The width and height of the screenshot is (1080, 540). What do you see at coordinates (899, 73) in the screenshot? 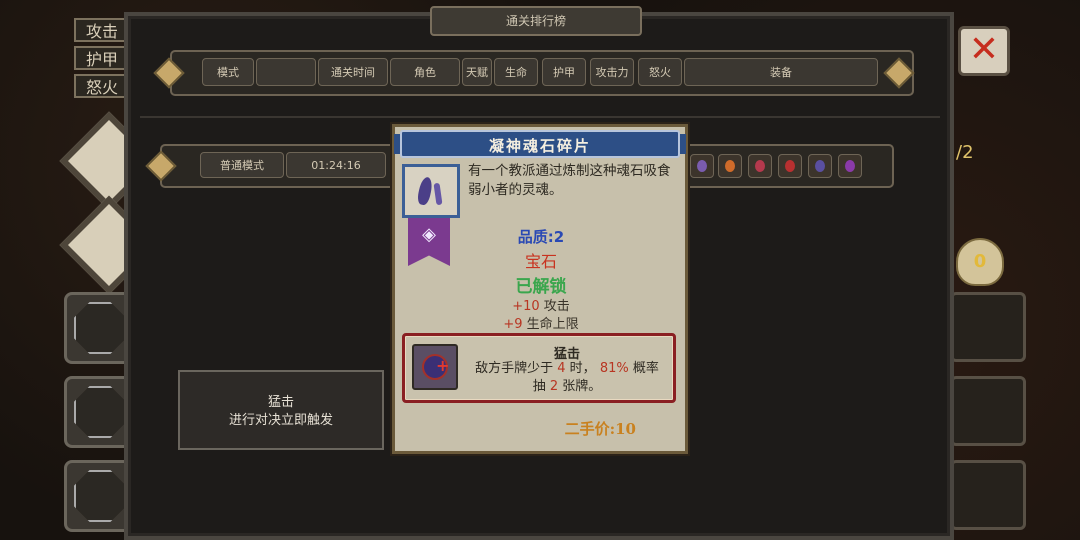
I see `bar-end-ornament` at bounding box center [899, 73].